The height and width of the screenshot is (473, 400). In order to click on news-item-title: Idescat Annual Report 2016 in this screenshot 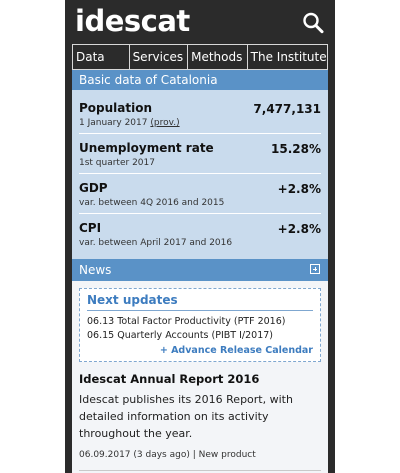, I will do `click(200, 379)`.